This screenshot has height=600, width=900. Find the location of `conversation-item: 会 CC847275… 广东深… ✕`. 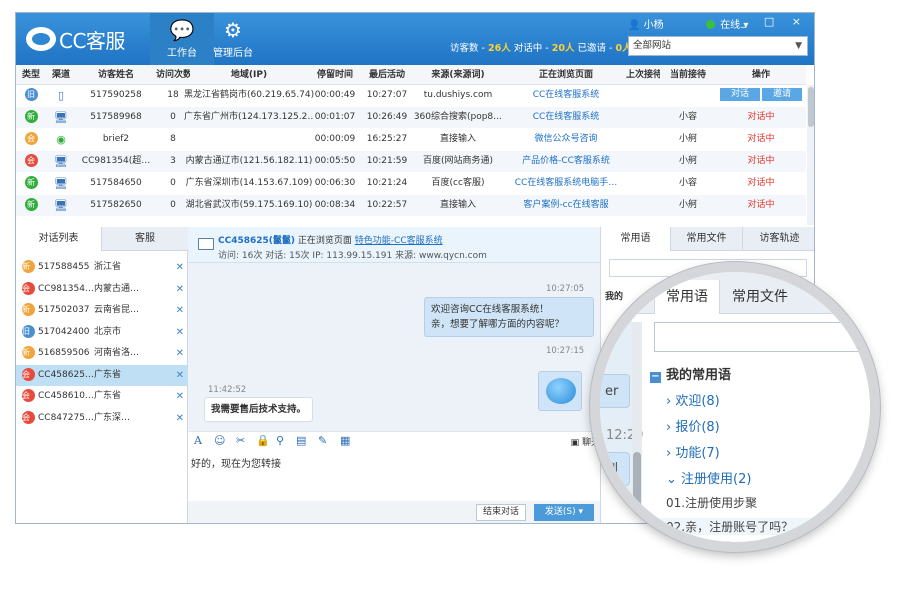

conversation-item: 会 CC847275… 广东深… ✕ is located at coordinates (102, 418).